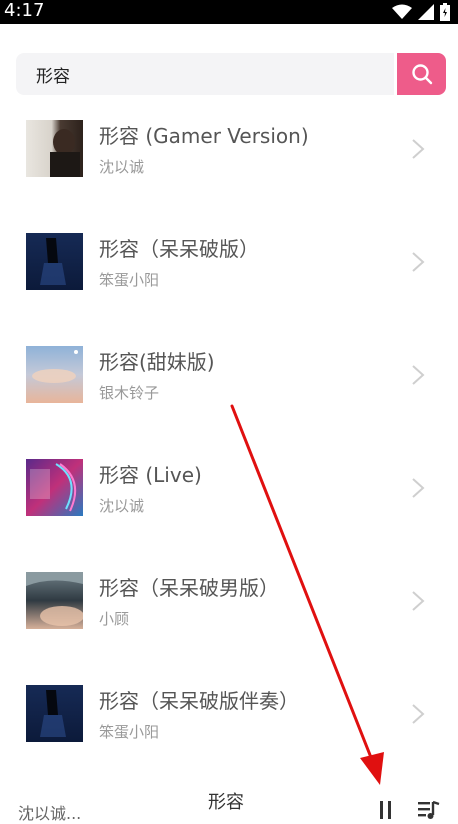  Describe the element at coordinates (129, 393) in the screenshot. I see `song-artist: 银木铃子` at that location.